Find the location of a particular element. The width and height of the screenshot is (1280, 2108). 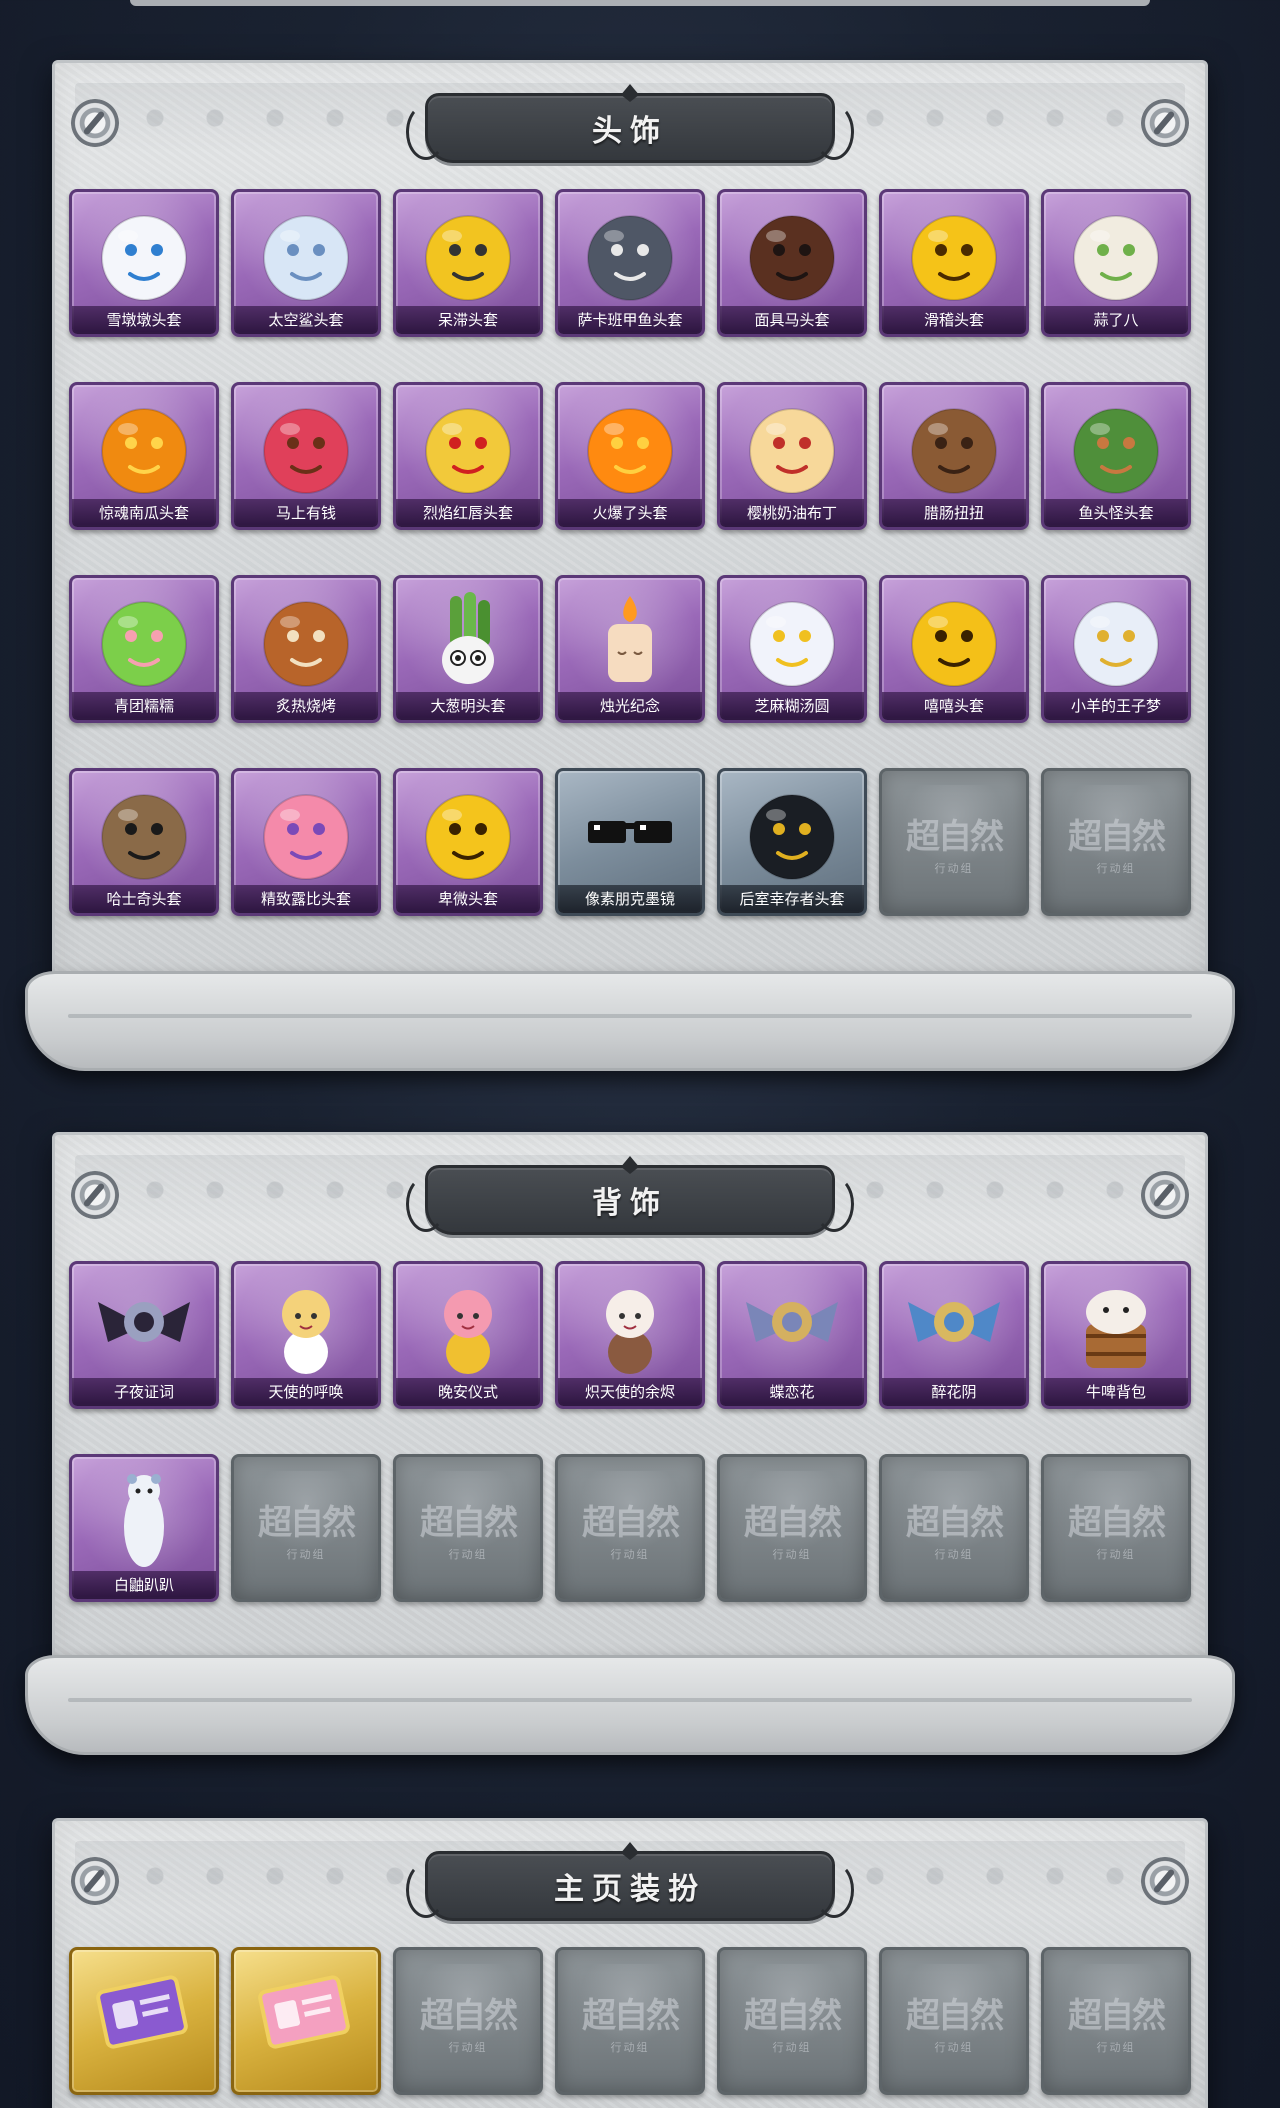

item-card: 晚安仪式 is located at coordinates (468, 1335).